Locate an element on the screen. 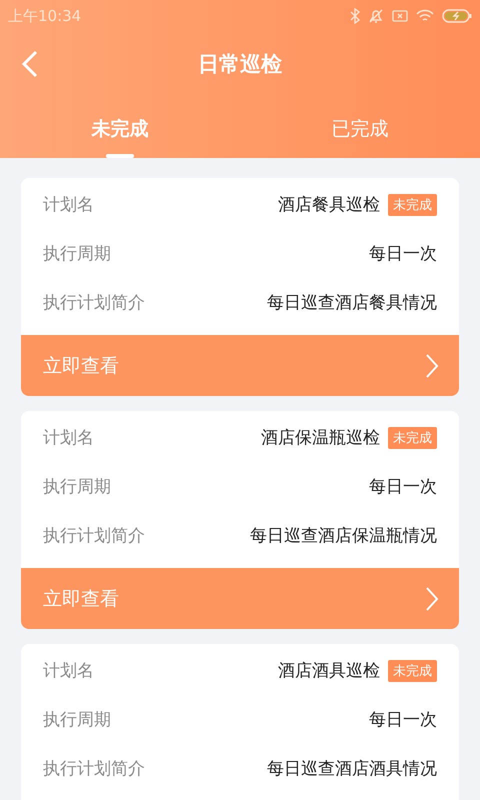  sim-icon is located at coordinates (400, 16).